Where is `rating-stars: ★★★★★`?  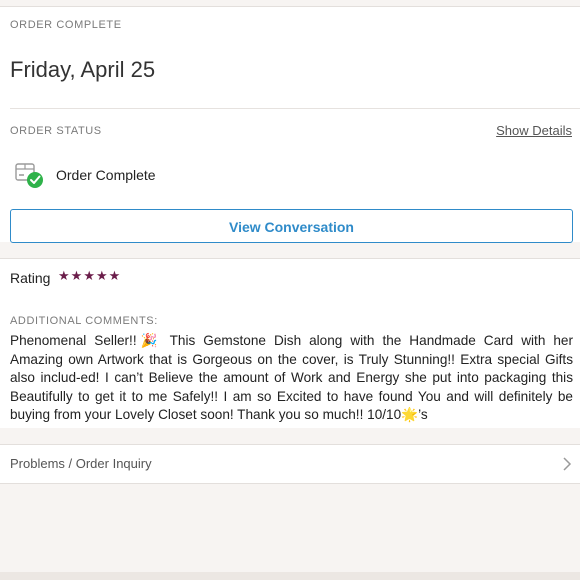 rating-stars: ★★★★★ is located at coordinates (89, 276).